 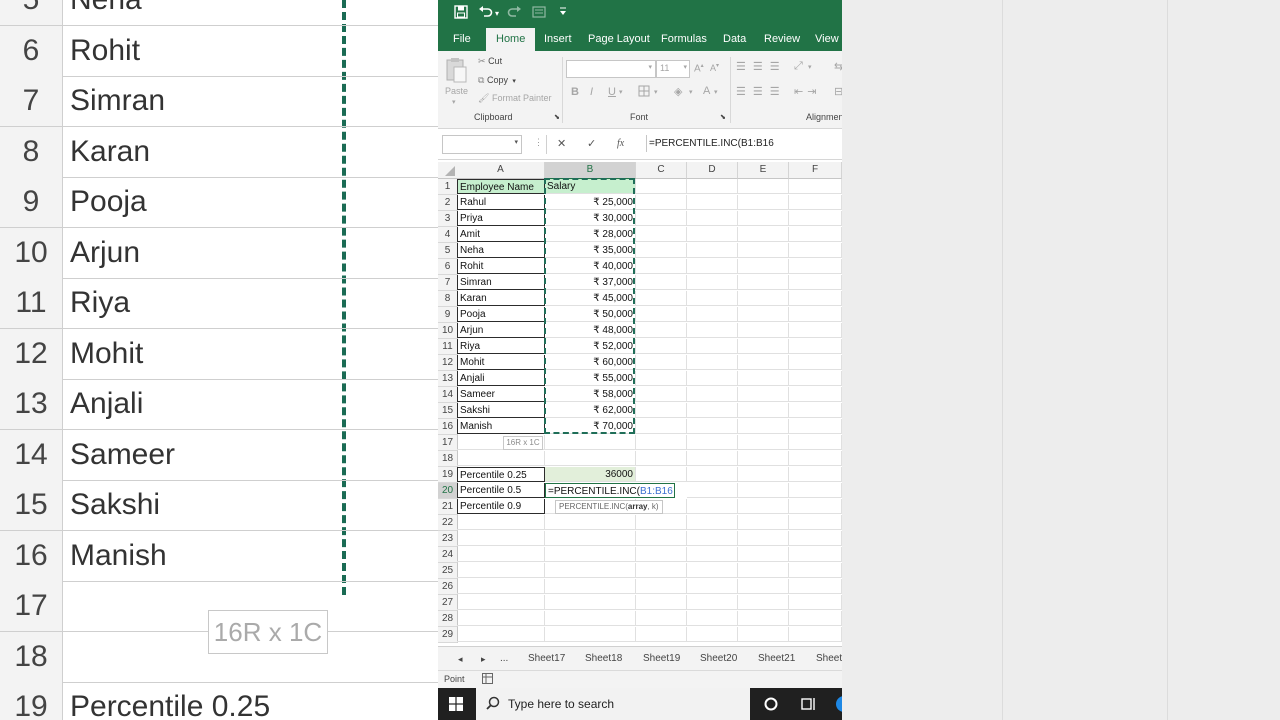 What do you see at coordinates (590, 426) in the screenshot?
I see `salary-cell: ₹ 70,000` at bounding box center [590, 426].